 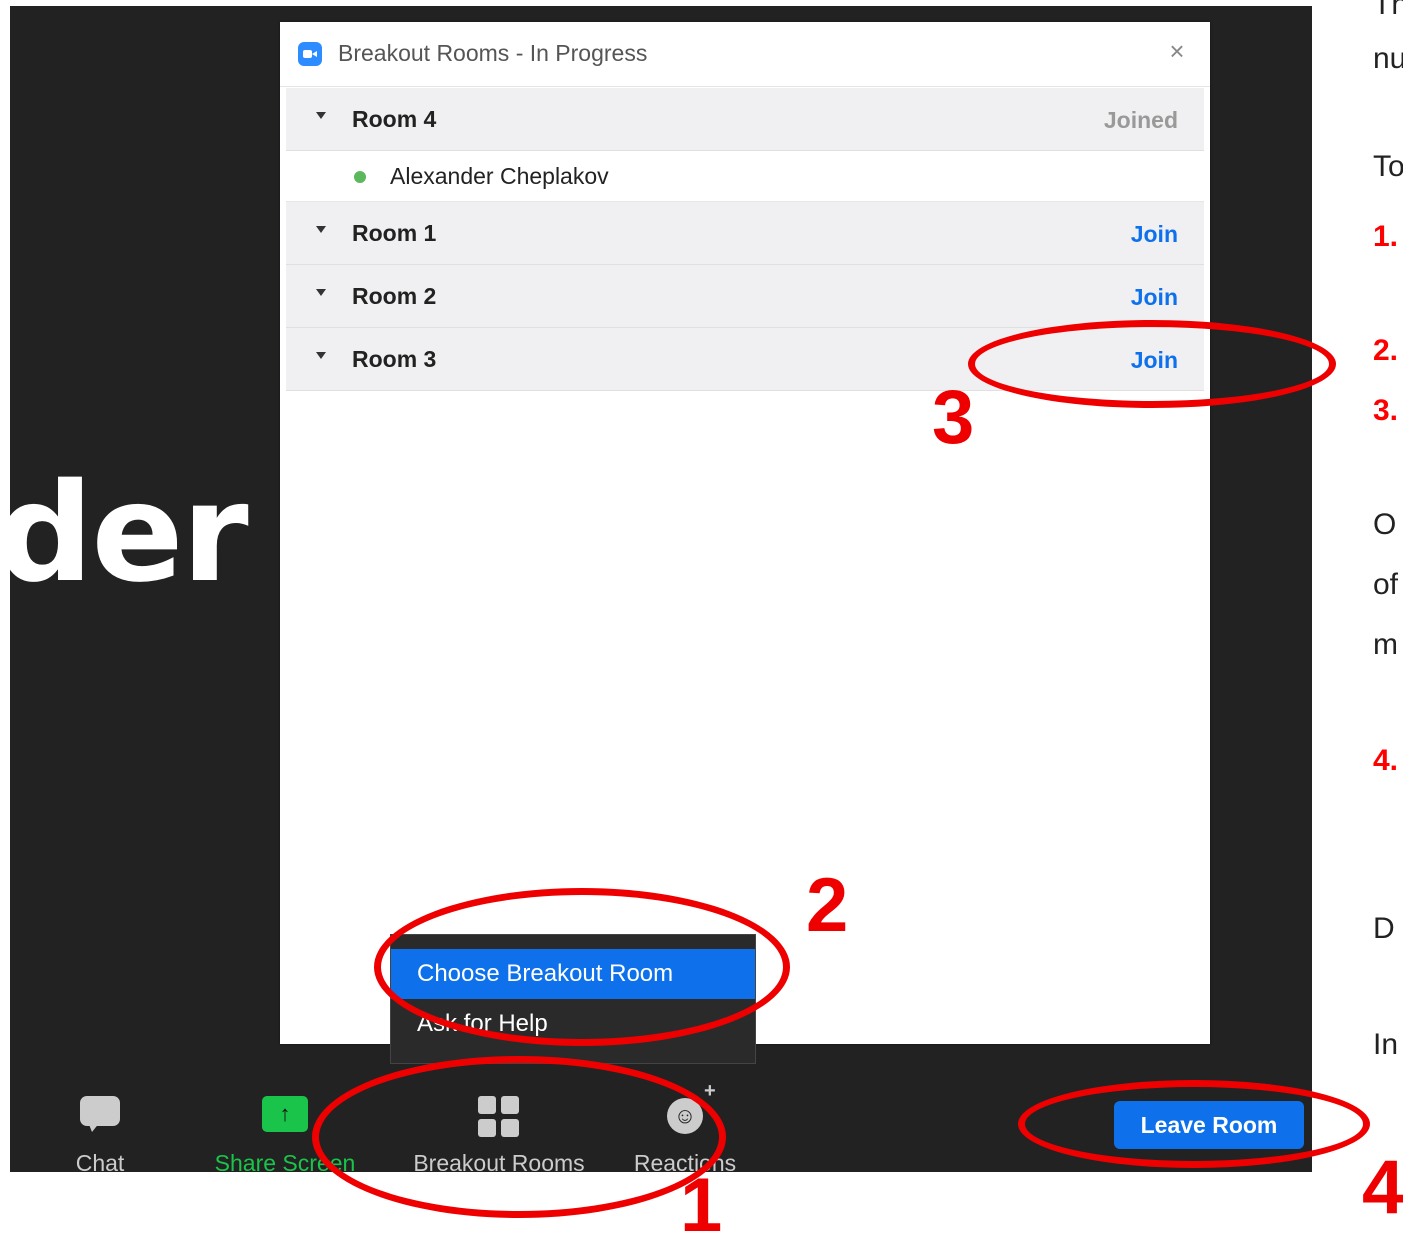 I want to click on dialog-title: Breakout Rooms - In Progress, so click(x=493, y=53).